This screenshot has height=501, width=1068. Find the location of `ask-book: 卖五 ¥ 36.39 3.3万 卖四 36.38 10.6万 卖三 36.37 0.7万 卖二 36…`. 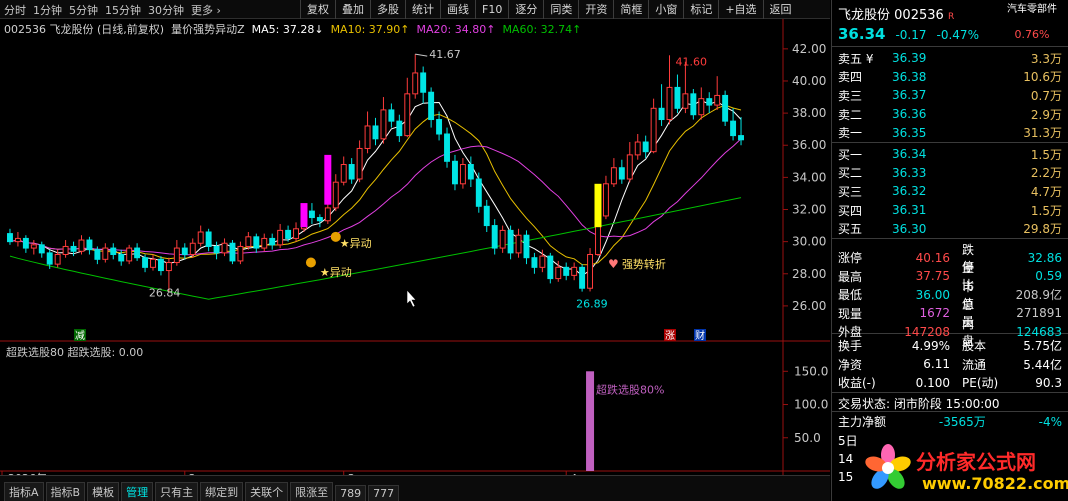

ask-book: 卖五 ¥ 36.39 3.3万 卖四 36.38 10.6万 卖三 36.37 0.7万 卖二 36… is located at coordinates (950, 94).